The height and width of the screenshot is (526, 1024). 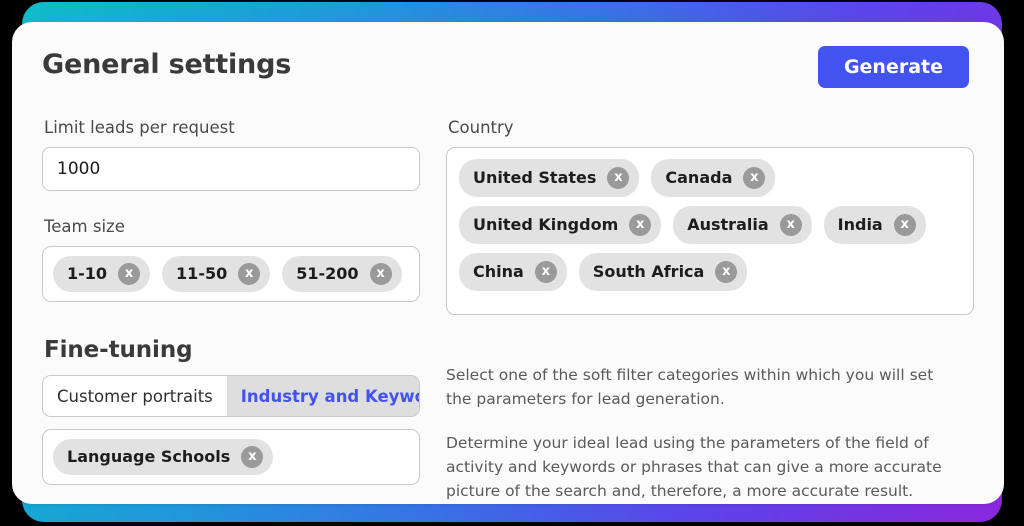 What do you see at coordinates (135, 396) in the screenshot?
I see `fine-tuning-tab: Customer portraits` at bounding box center [135, 396].